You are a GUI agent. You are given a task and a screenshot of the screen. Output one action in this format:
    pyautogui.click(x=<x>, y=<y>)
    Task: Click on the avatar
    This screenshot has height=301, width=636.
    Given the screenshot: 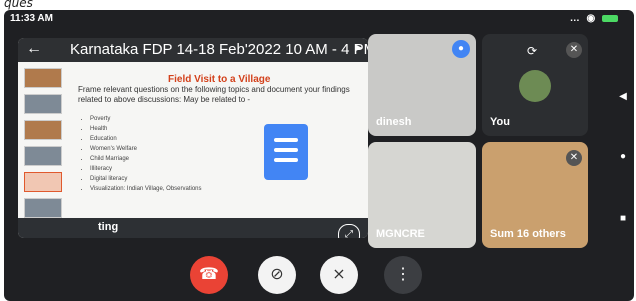 What is the action you would take?
    pyautogui.click(x=535, y=86)
    